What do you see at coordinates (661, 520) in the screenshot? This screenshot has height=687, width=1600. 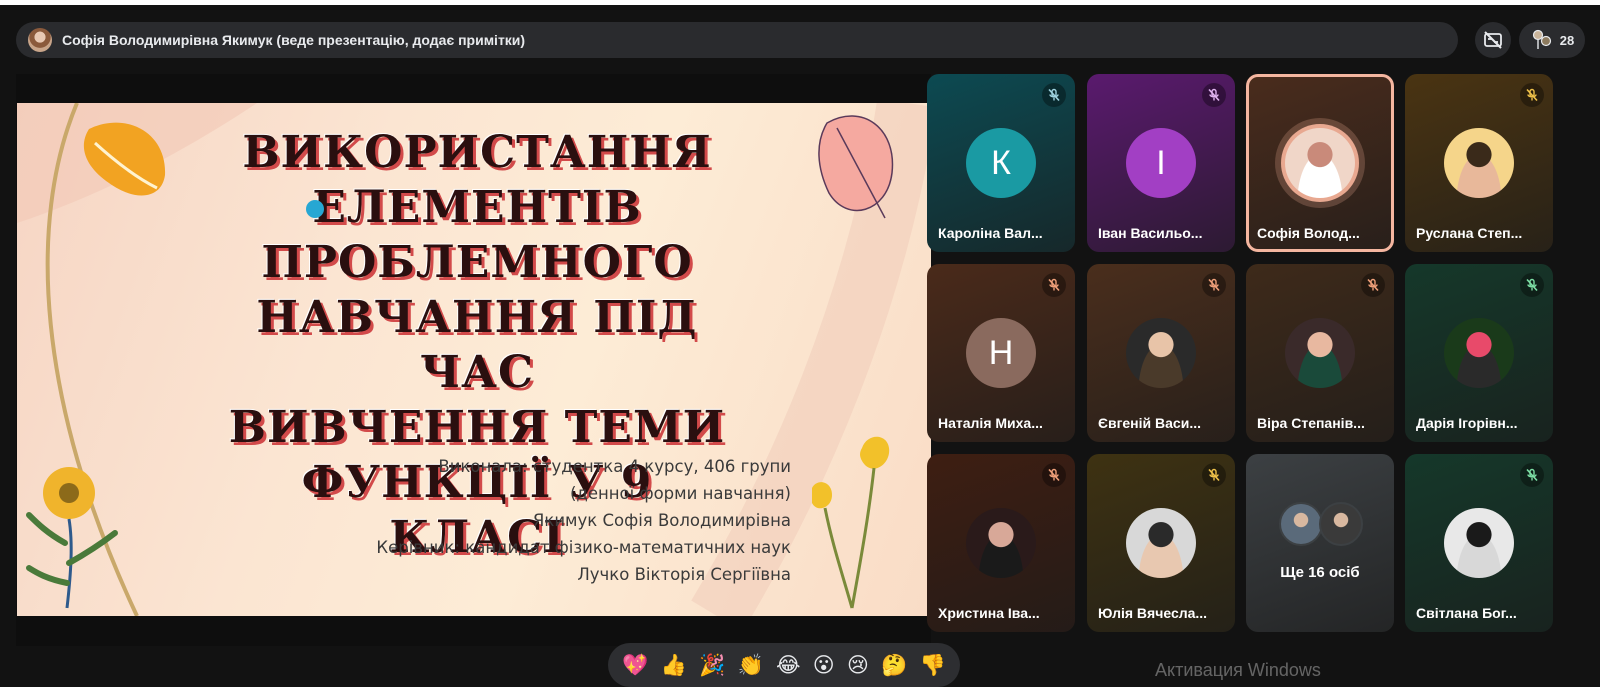 I see `slide-info-line: Якимук Софія Володимирівна` at bounding box center [661, 520].